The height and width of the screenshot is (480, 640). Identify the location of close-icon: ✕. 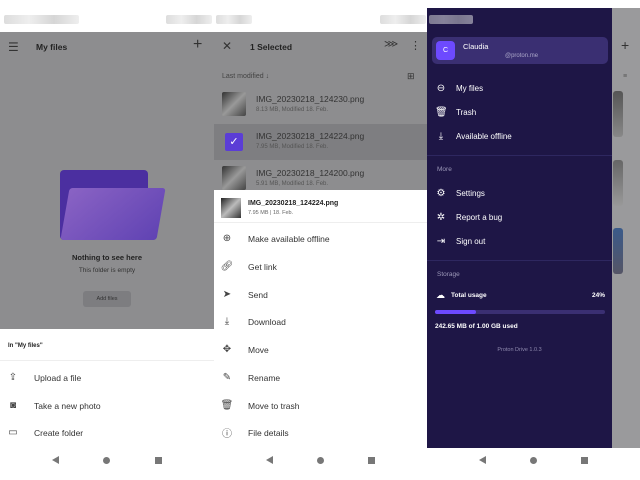
(227, 46).